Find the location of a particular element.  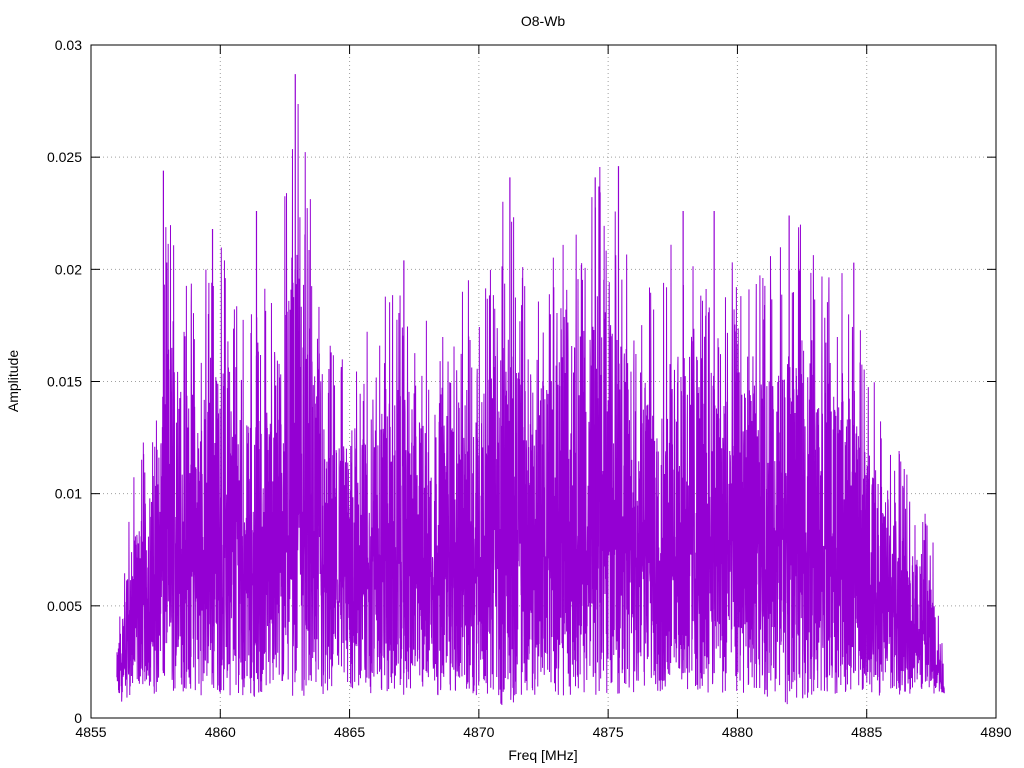

x-tick-label: 4855 is located at coordinates (90, 732).